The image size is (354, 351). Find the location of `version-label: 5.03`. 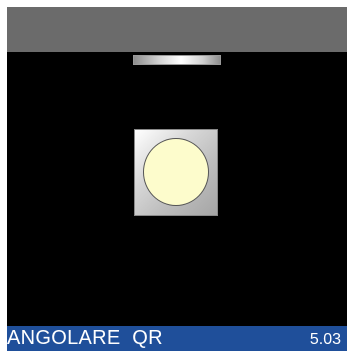

version-label: 5.03 is located at coordinates (325, 339).